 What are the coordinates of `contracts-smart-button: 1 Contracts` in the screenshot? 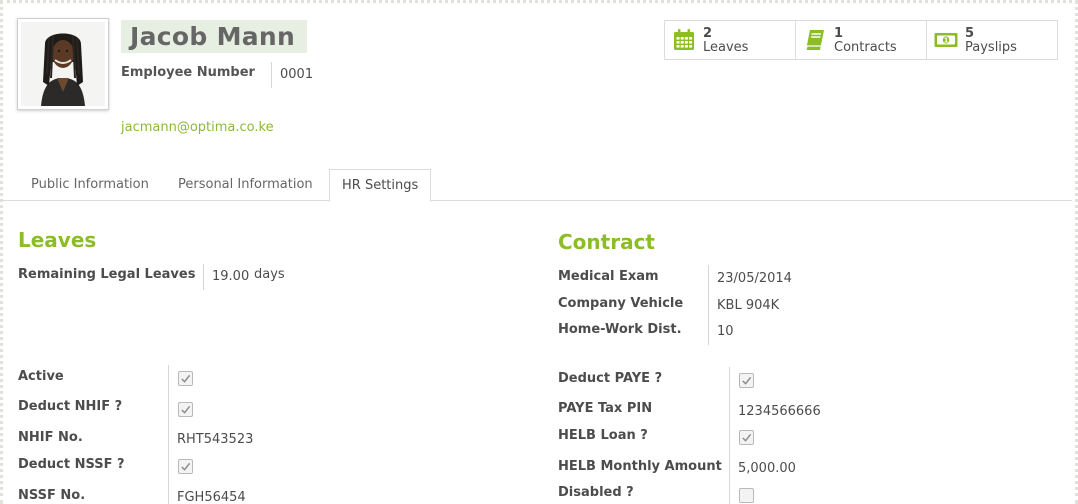 It's located at (861, 40).